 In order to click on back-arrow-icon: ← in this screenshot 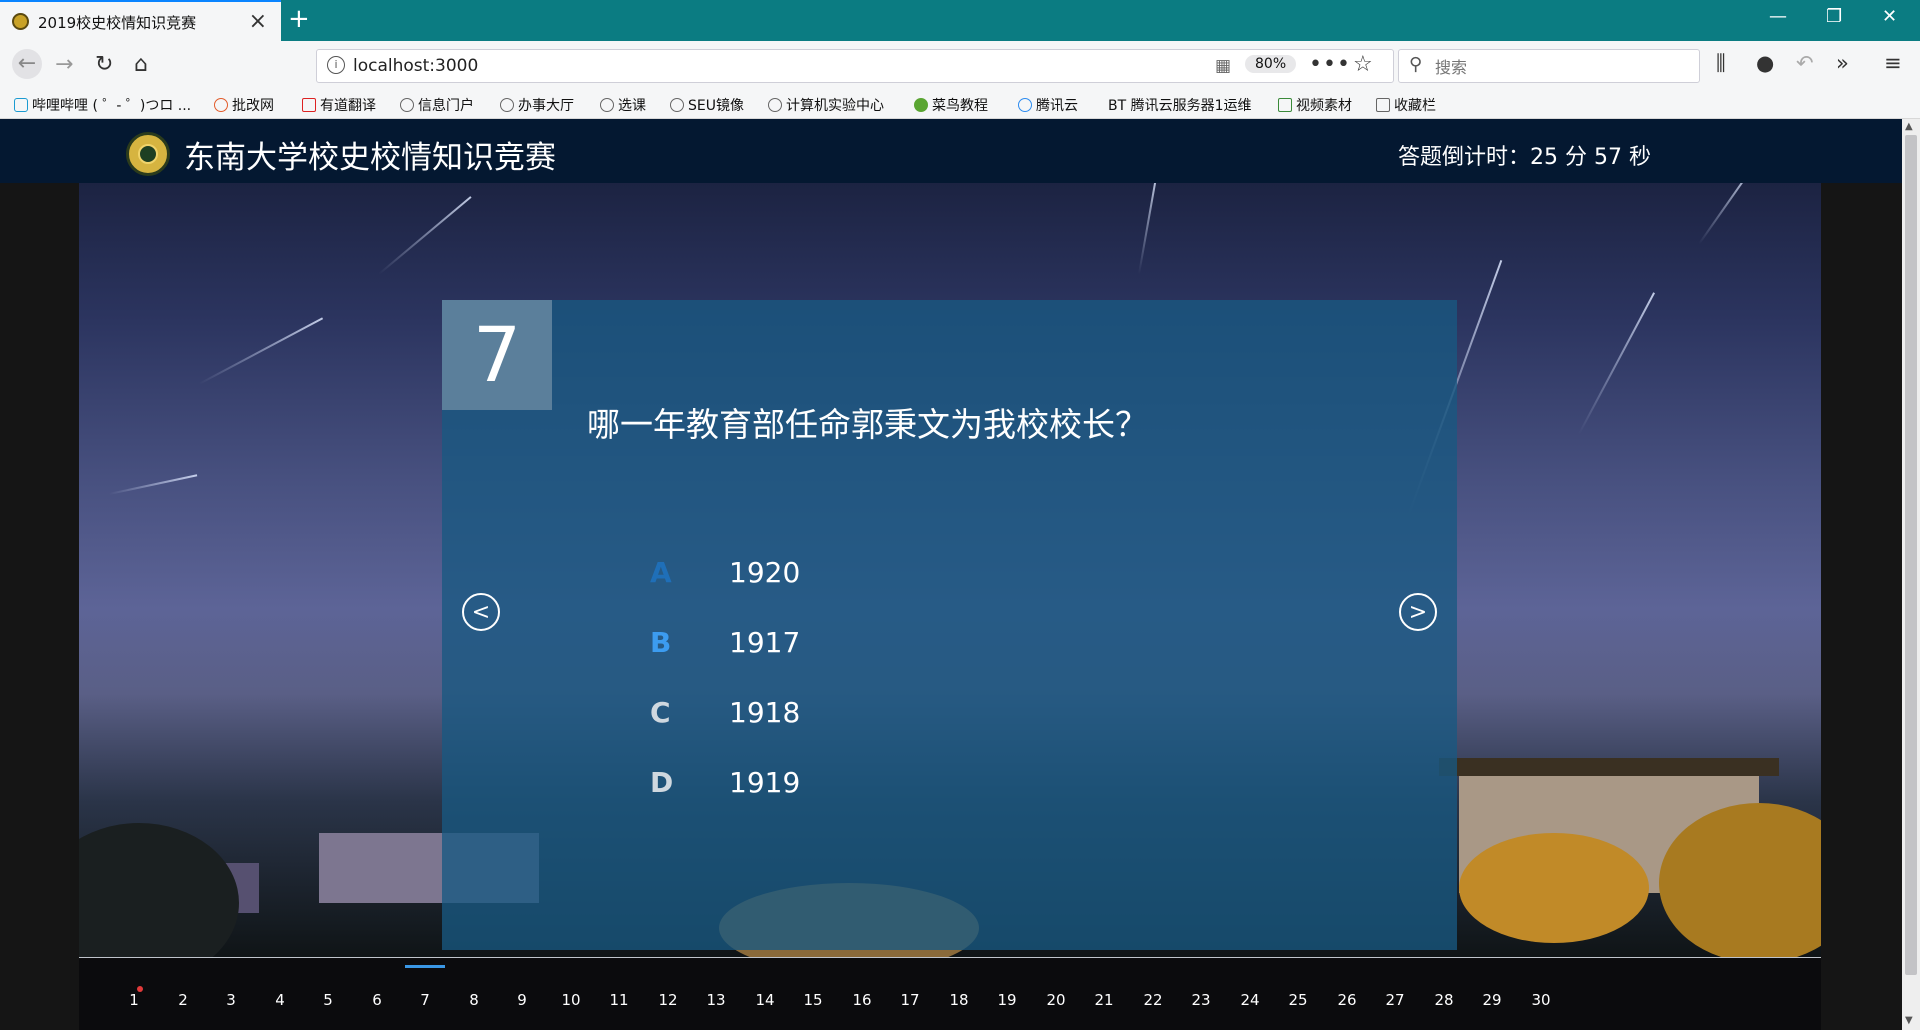, I will do `click(27, 64)`.